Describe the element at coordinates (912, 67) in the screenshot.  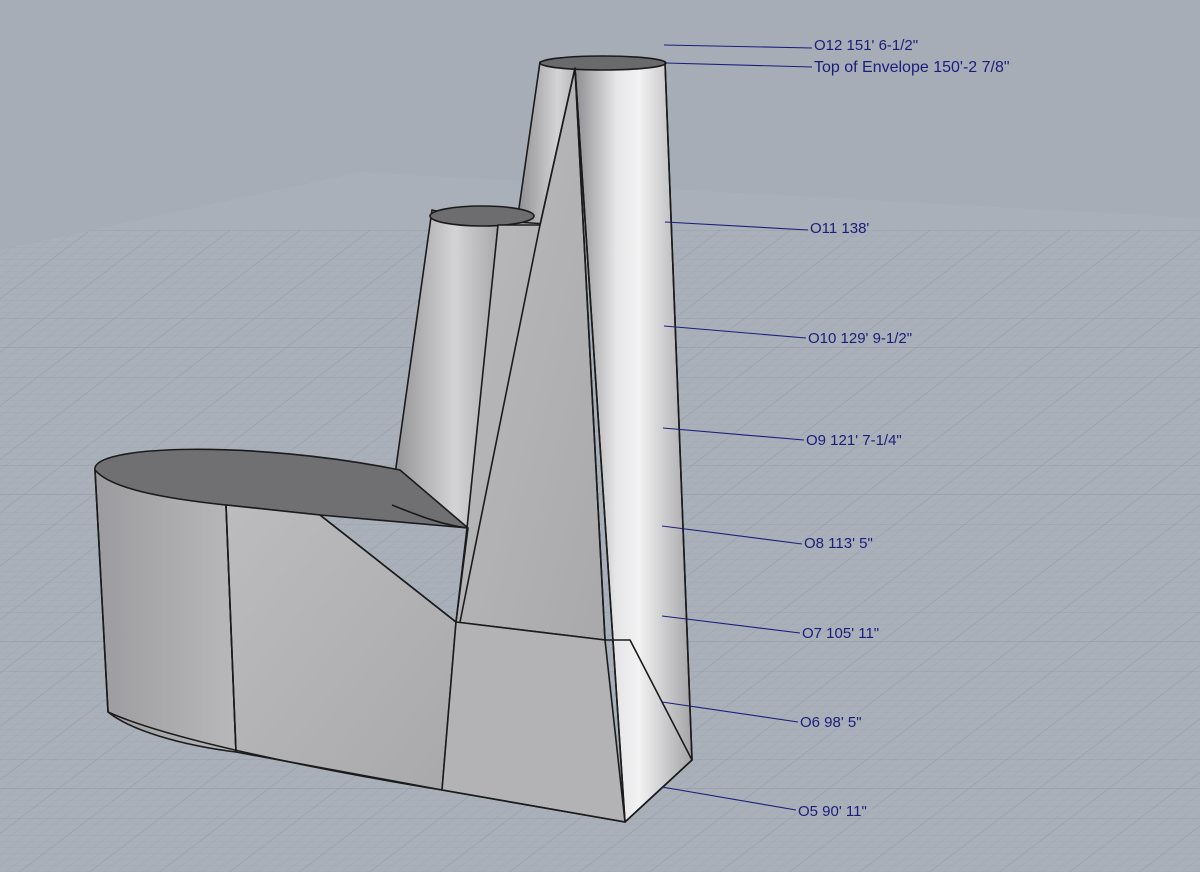
I see `level-label-top-of-envelope: Top of Envelope 150'-2 7/8"` at that location.